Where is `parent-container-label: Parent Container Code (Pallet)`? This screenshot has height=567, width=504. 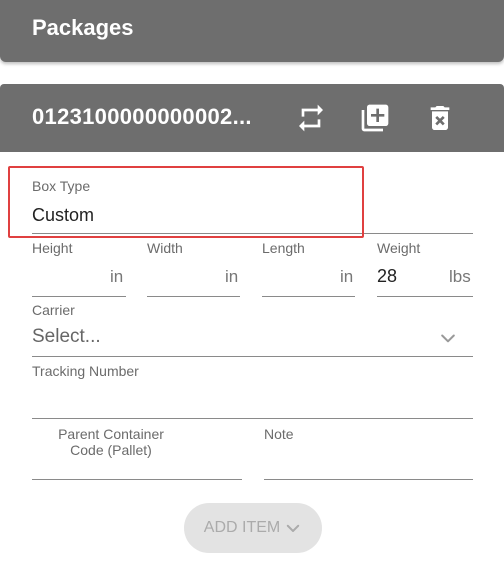
parent-container-label: Parent Container Code (Pallet) is located at coordinates (111, 442).